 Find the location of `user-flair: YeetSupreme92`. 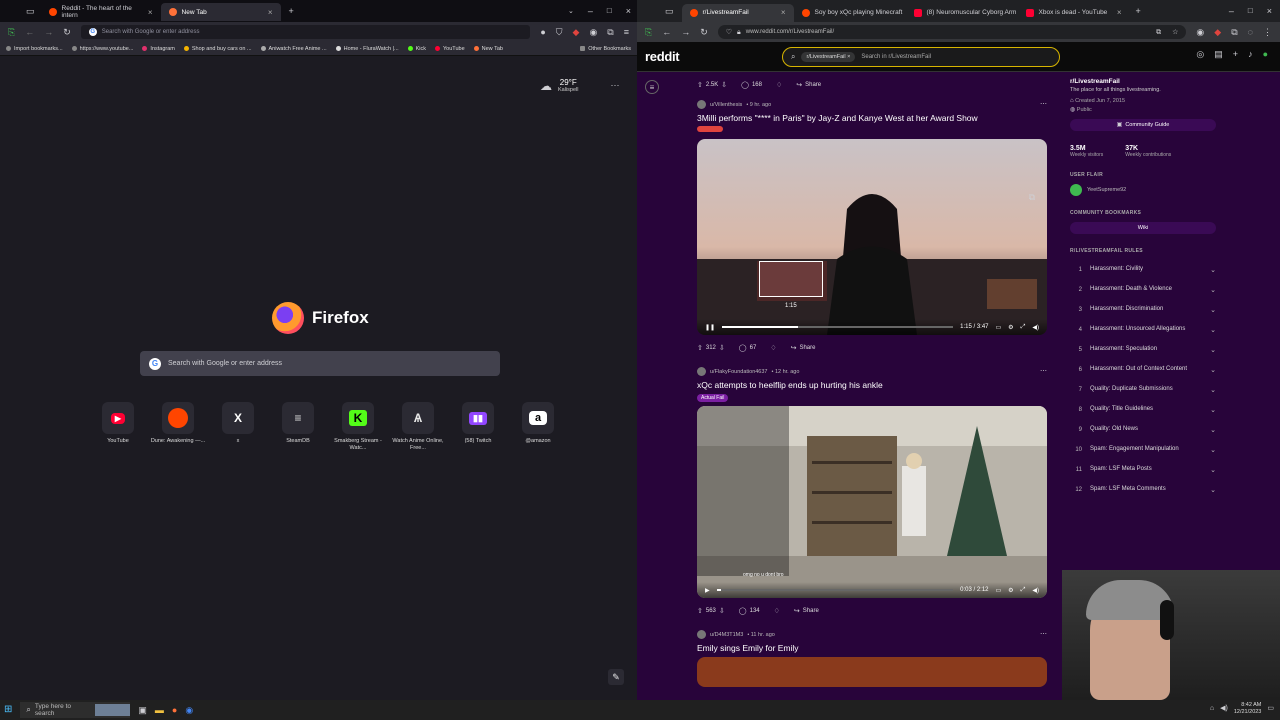

user-flair: YeetSupreme92 is located at coordinates (1143, 190).